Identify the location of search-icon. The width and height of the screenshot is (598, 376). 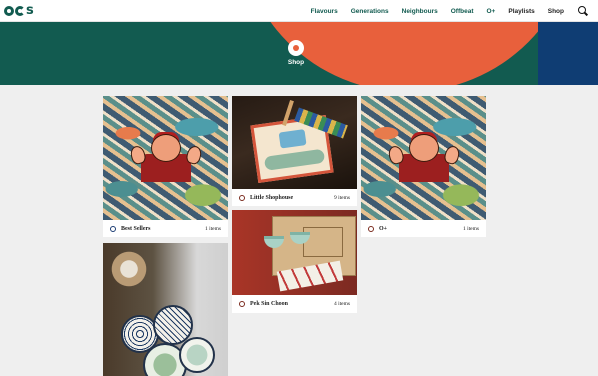
(583, 11).